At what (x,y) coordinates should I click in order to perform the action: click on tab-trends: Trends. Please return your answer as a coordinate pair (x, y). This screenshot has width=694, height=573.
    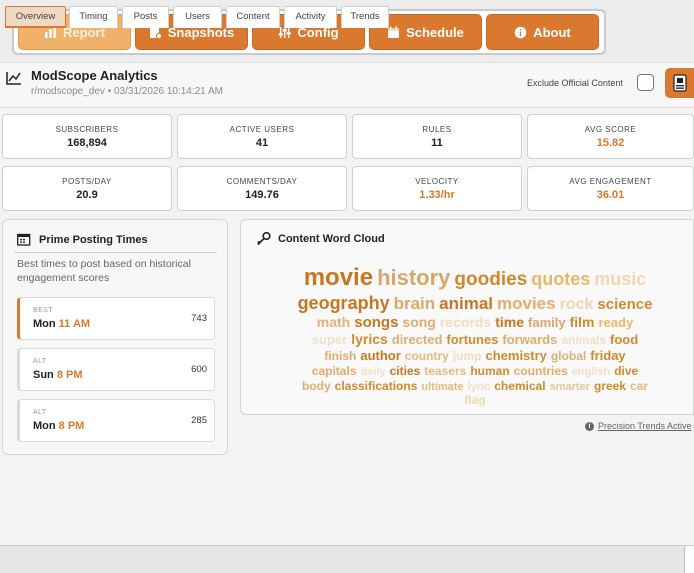
    Looking at the image, I should click on (365, 17).